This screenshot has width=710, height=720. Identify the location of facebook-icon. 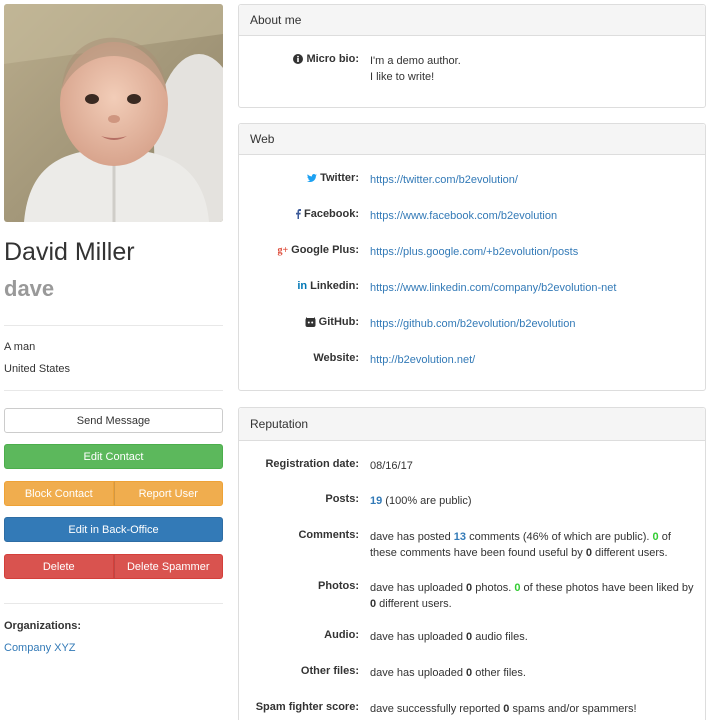
(298, 214).